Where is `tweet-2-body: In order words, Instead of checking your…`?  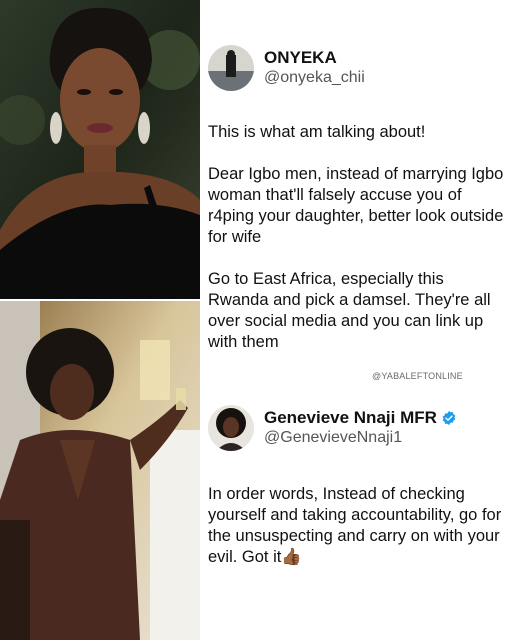 tweet-2-body: In order words, Instead of checking your… is located at coordinates (356, 526).